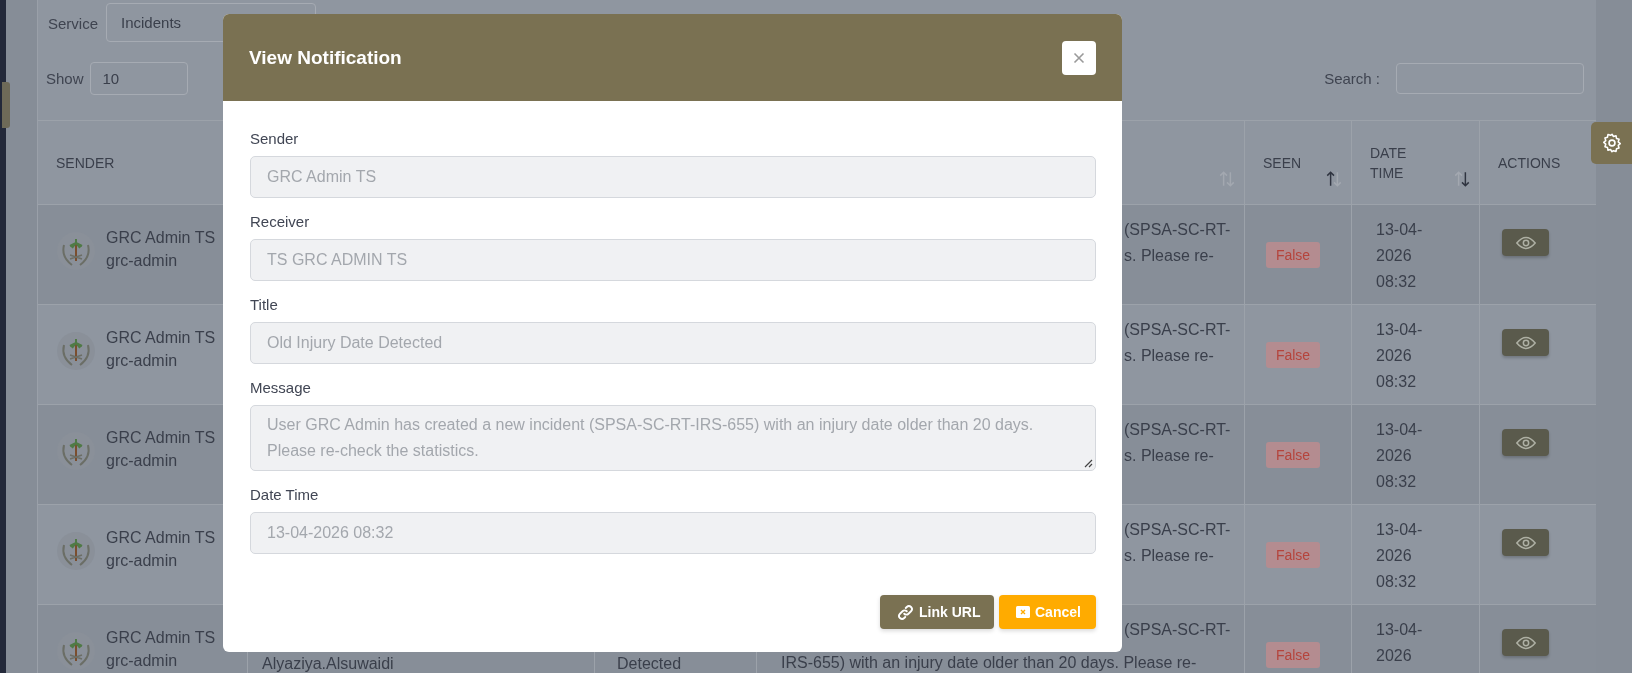  Describe the element at coordinates (85, 162) in the screenshot. I see `column-header: SENDER` at that location.